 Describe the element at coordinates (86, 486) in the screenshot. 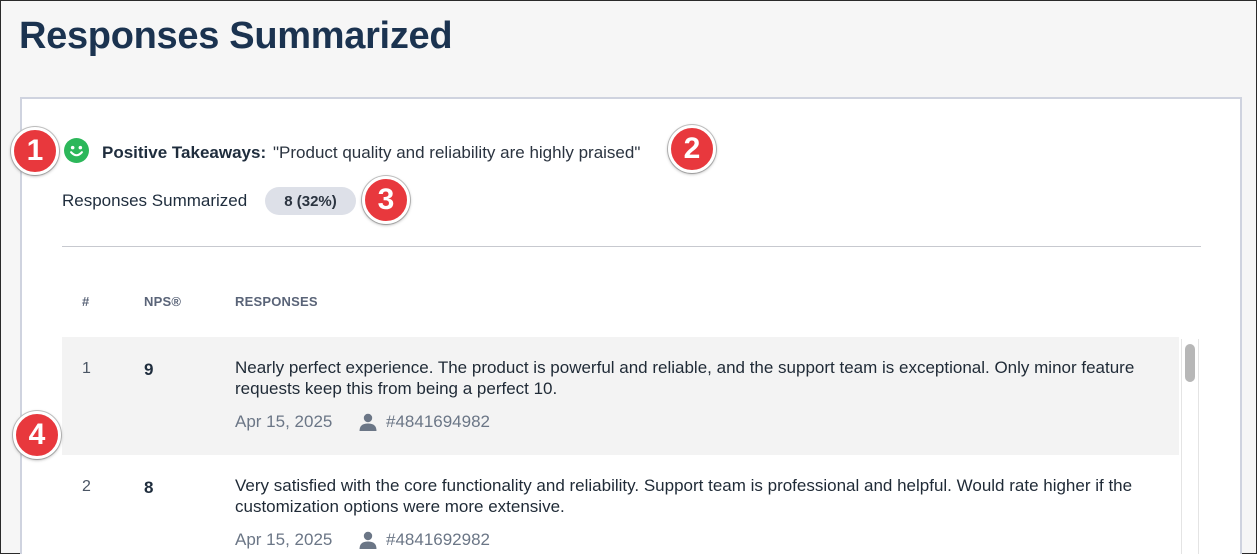

I see `row-number: 2` at that location.